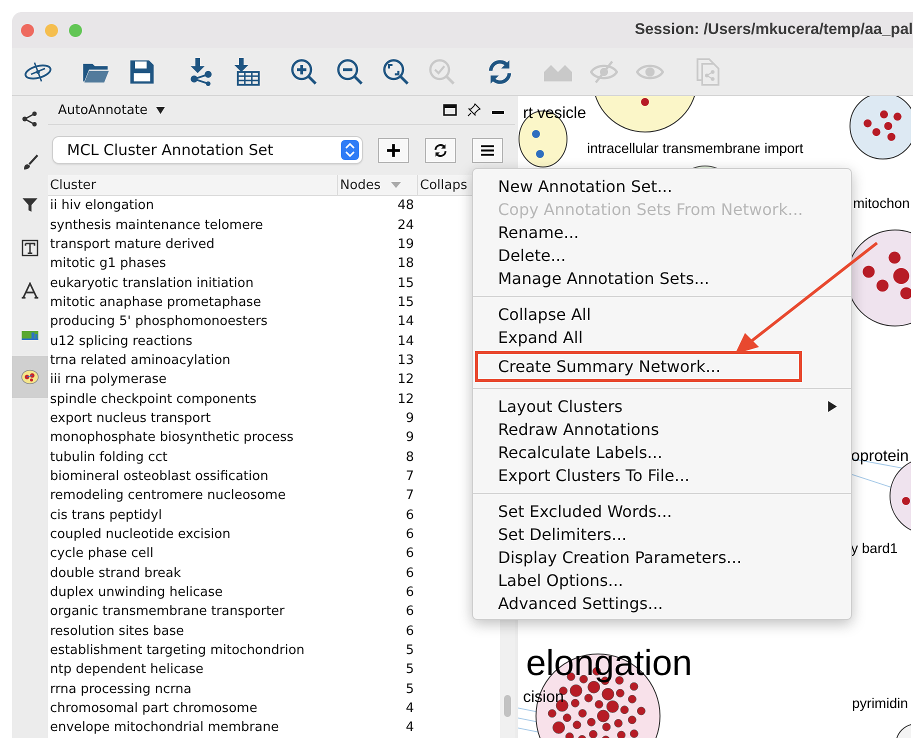  I want to click on cluster-label: intracellular transmembrane import, so click(695, 148).